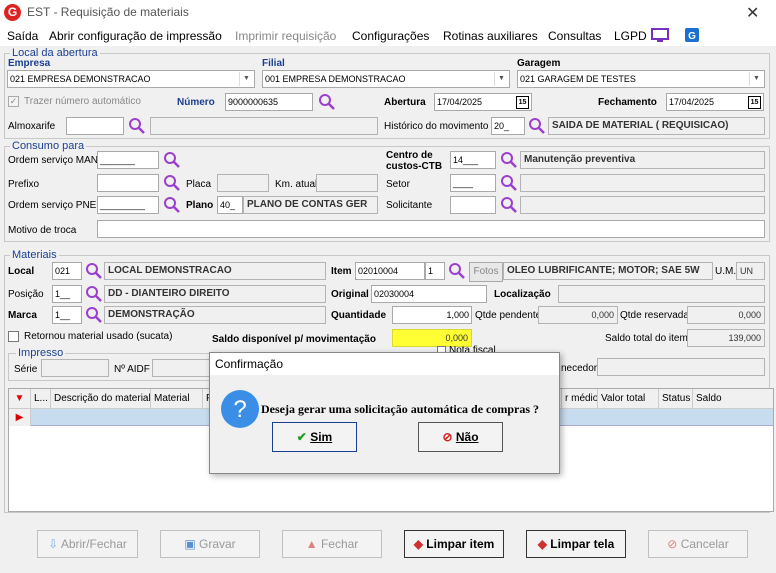 Image resolution: width=776 pixels, height=573 pixels. What do you see at coordinates (628, 399) in the screenshot?
I see `column-header: Valor total` at bounding box center [628, 399].